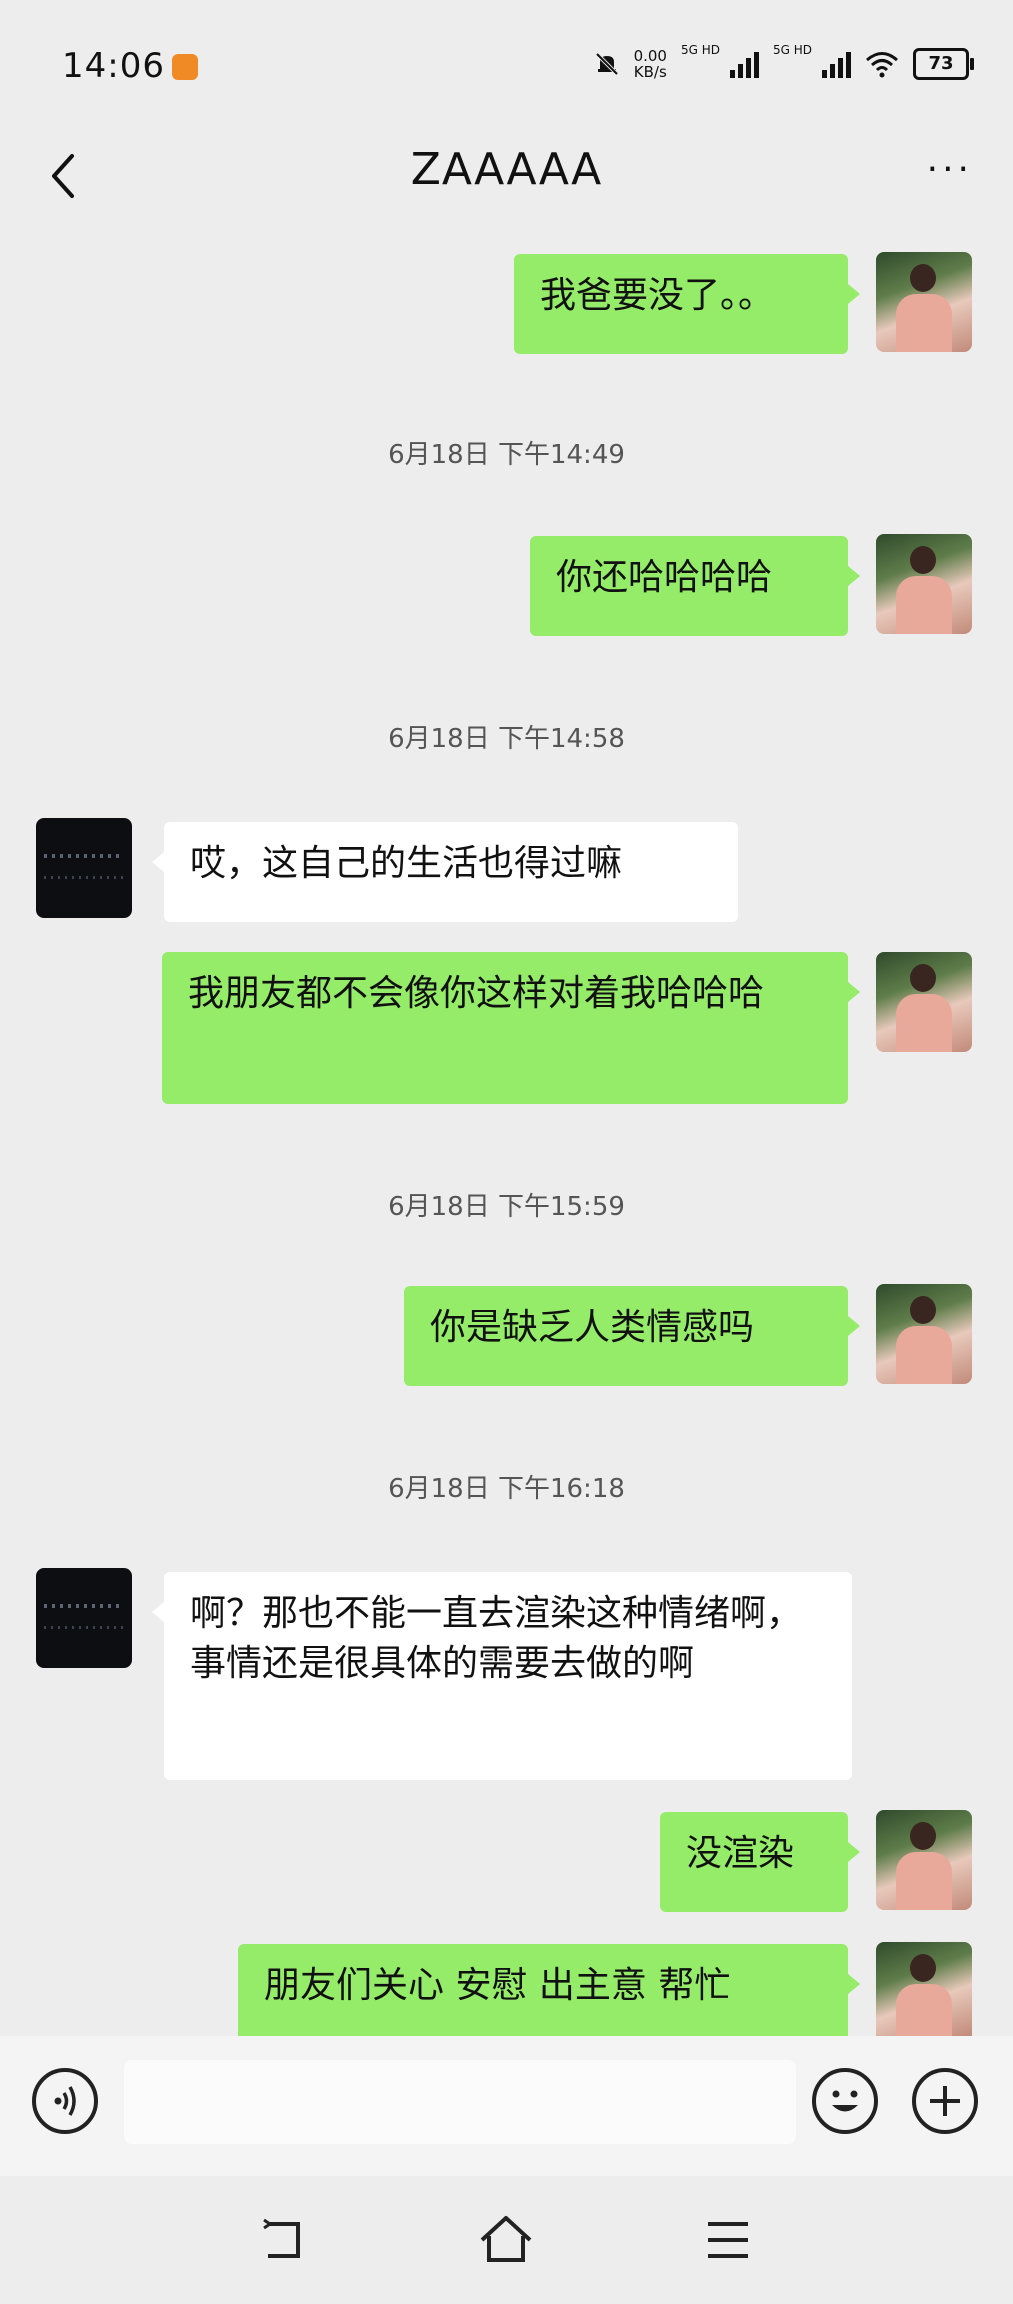 The image size is (1013, 2304). Describe the element at coordinates (784, 61) in the screenshot. I see `status-indicators: 0.00 KB/s 5G HD 5G HD 73` at that location.